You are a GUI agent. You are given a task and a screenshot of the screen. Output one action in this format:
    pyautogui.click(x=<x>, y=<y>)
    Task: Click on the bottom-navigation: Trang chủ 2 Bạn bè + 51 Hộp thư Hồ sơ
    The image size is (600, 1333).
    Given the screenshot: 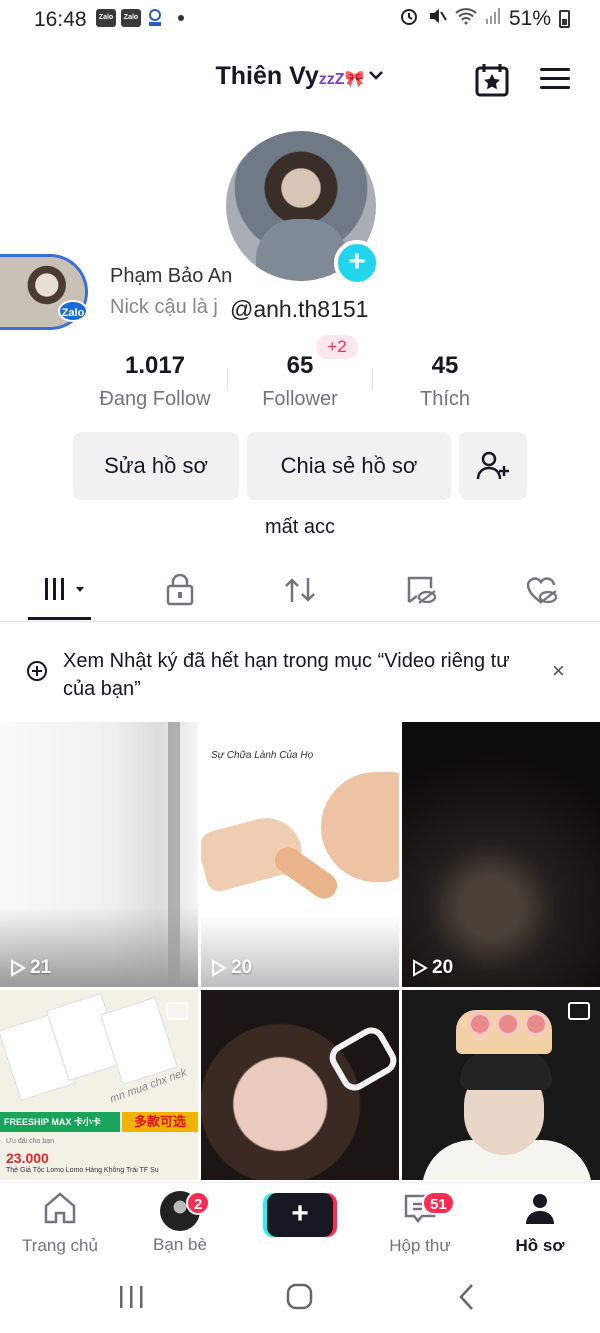 What is the action you would take?
    pyautogui.click(x=300, y=1222)
    